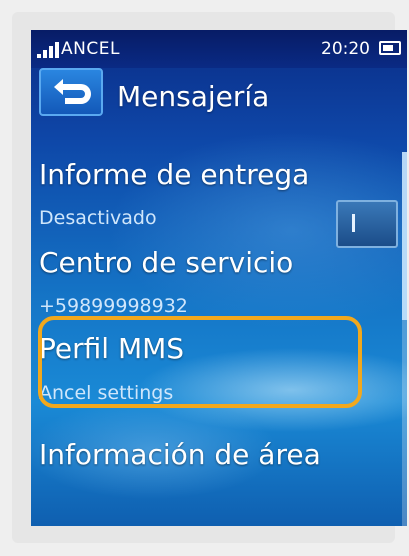 This screenshot has width=409, height=556. Describe the element at coordinates (113, 306) in the screenshot. I see `setting-value: +59899998932` at that location.